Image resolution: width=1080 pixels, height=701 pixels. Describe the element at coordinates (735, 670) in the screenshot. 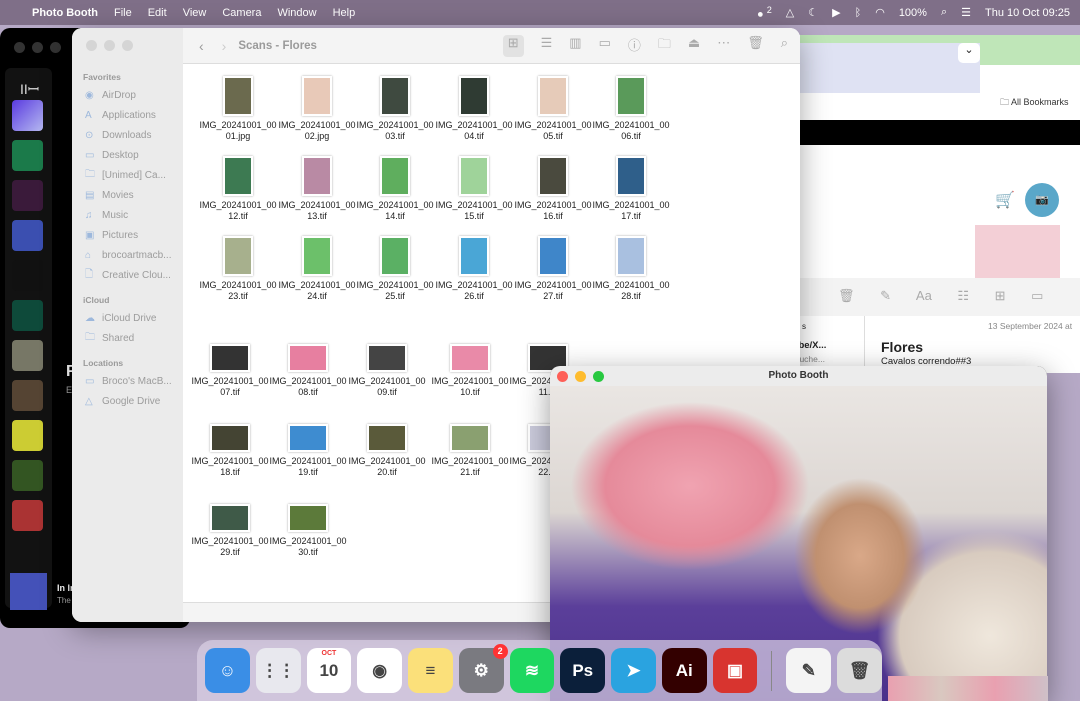

I see `dock-app-photo-booth: ▣` at that location.